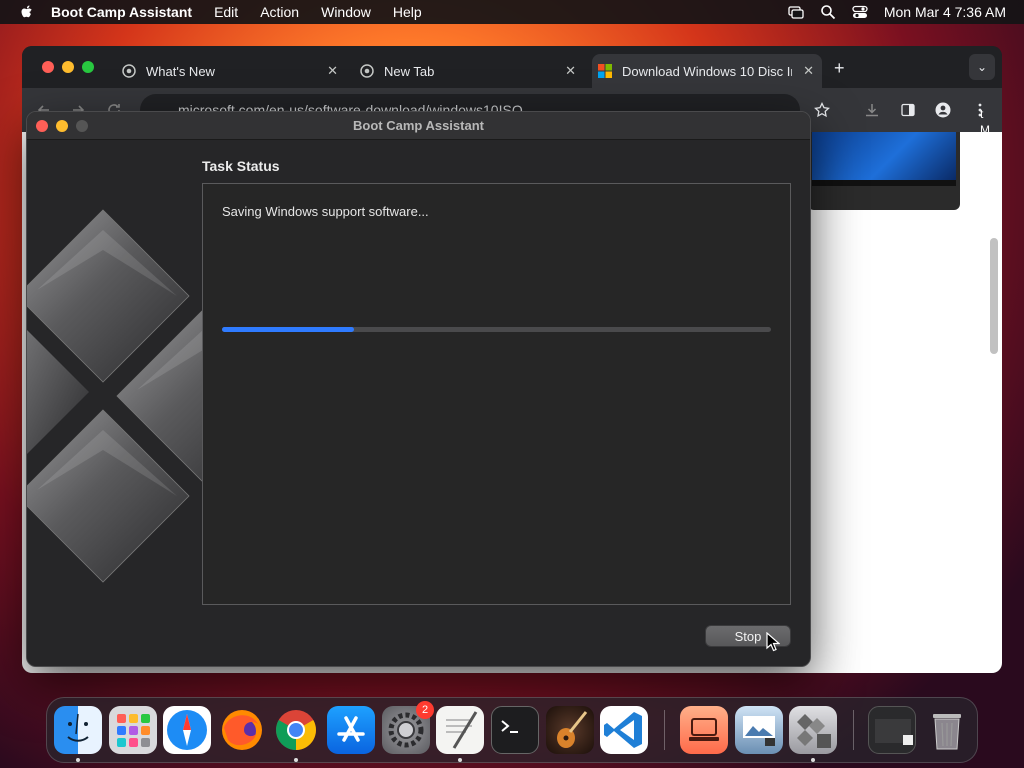  I want to click on progress-bar-fill, so click(288, 329).